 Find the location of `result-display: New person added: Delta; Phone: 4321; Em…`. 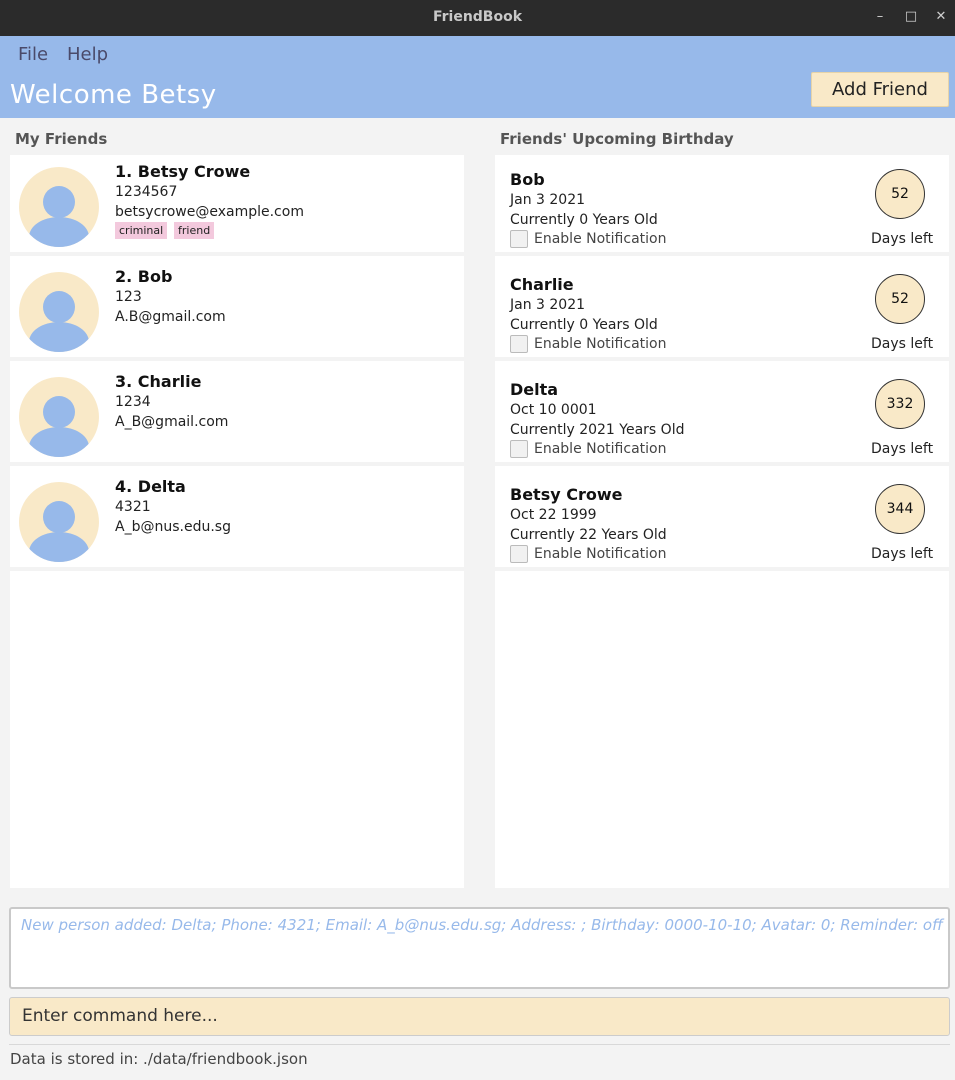

result-display: New person added: Delta; Phone: 4321; Em… is located at coordinates (479, 948).